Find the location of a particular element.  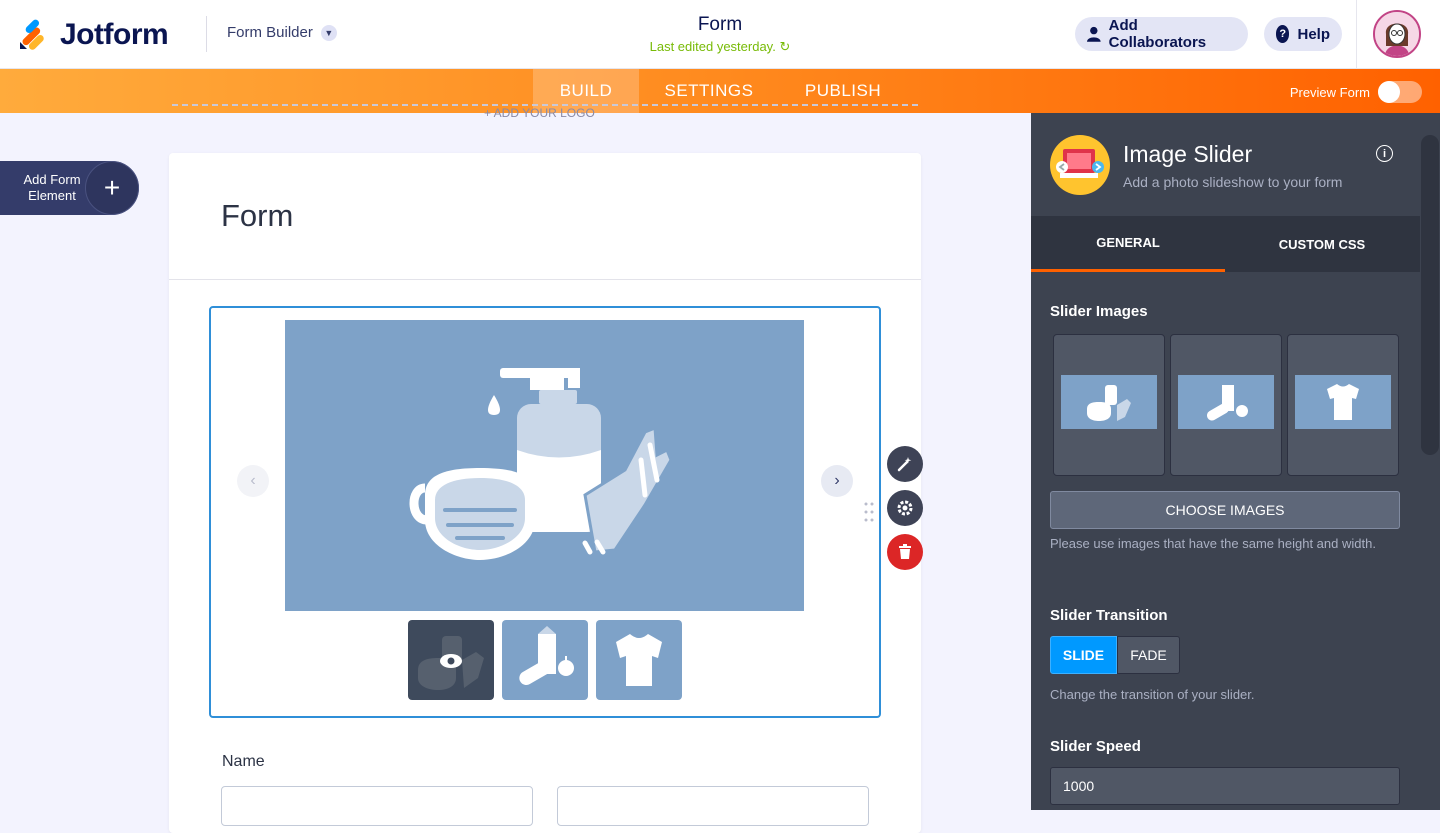

help-label: Help is located at coordinates (1313, 34).